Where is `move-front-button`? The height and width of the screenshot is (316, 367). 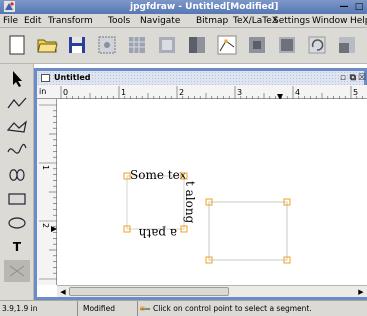
move-front-button is located at coordinates (257, 45).